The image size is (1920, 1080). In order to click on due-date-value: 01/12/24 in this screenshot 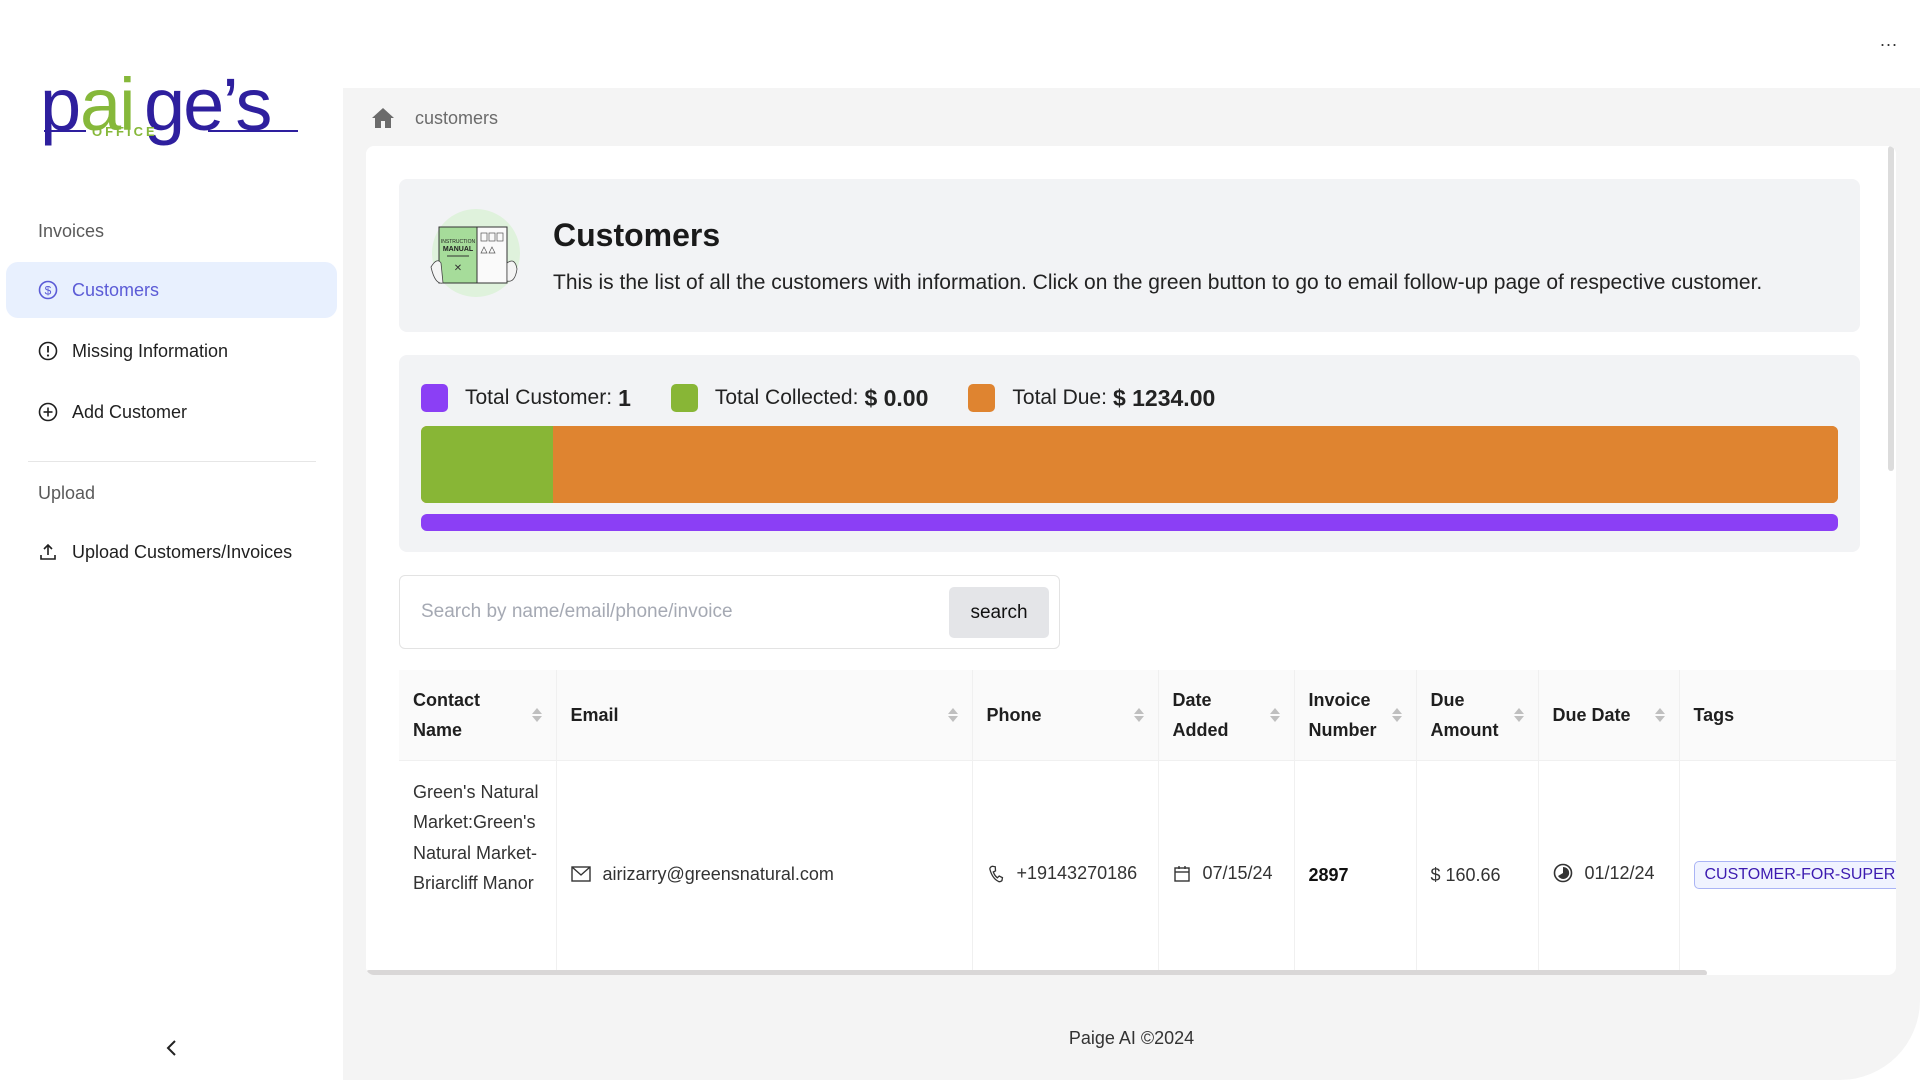, I will do `click(1619, 872)`.